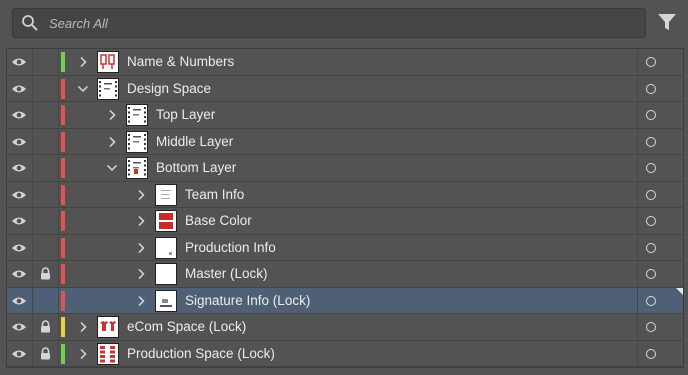  I want to click on layer-row: Master (Lock), so click(345, 274).